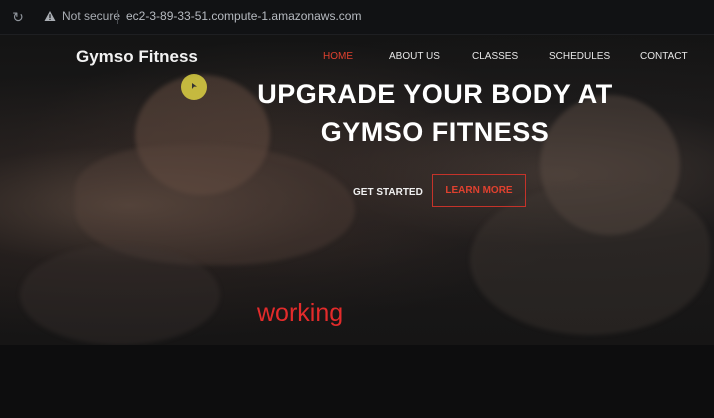 The image size is (714, 418). I want to click on security-status: Not secure, so click(91, 16).